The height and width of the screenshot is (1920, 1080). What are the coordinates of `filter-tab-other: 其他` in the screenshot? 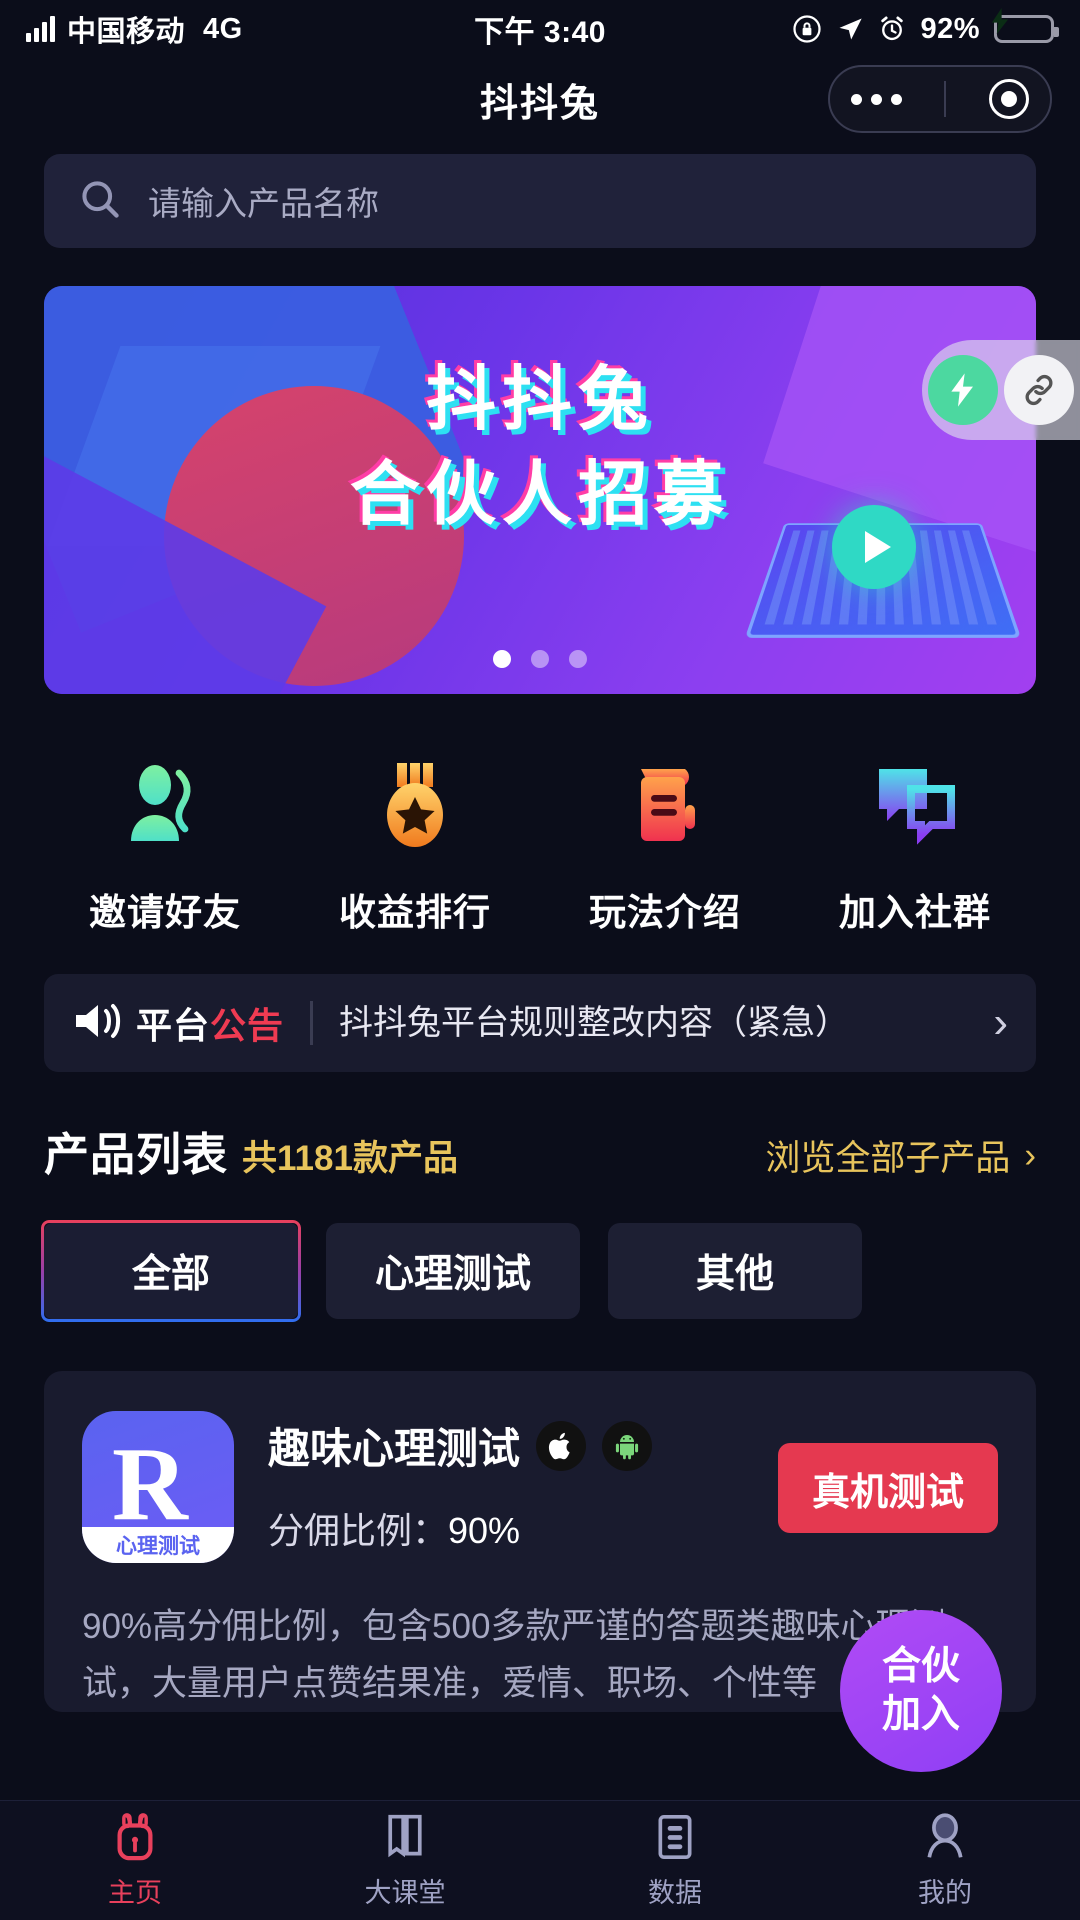 It's located at (735, 1271).